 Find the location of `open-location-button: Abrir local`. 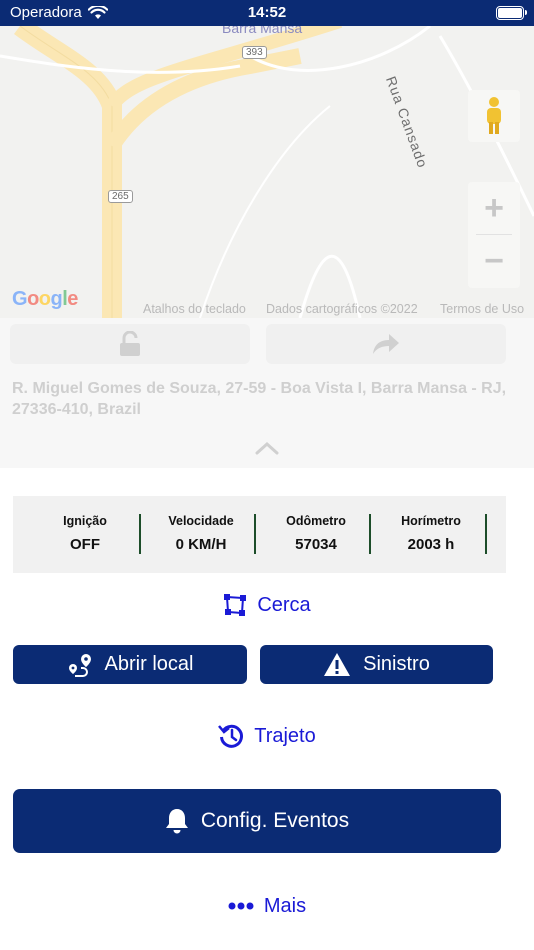

open-location-button: Abrir local is located at coordinates (130, 664).